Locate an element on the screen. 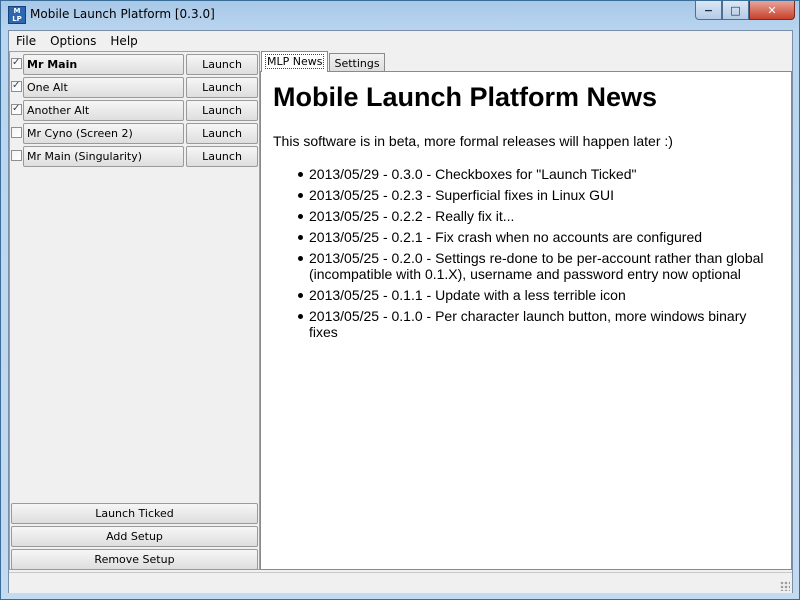 The height and width of the screenshot is (600, 800). tab-bar: MLP News Settings is located at coordinates (323, 61).